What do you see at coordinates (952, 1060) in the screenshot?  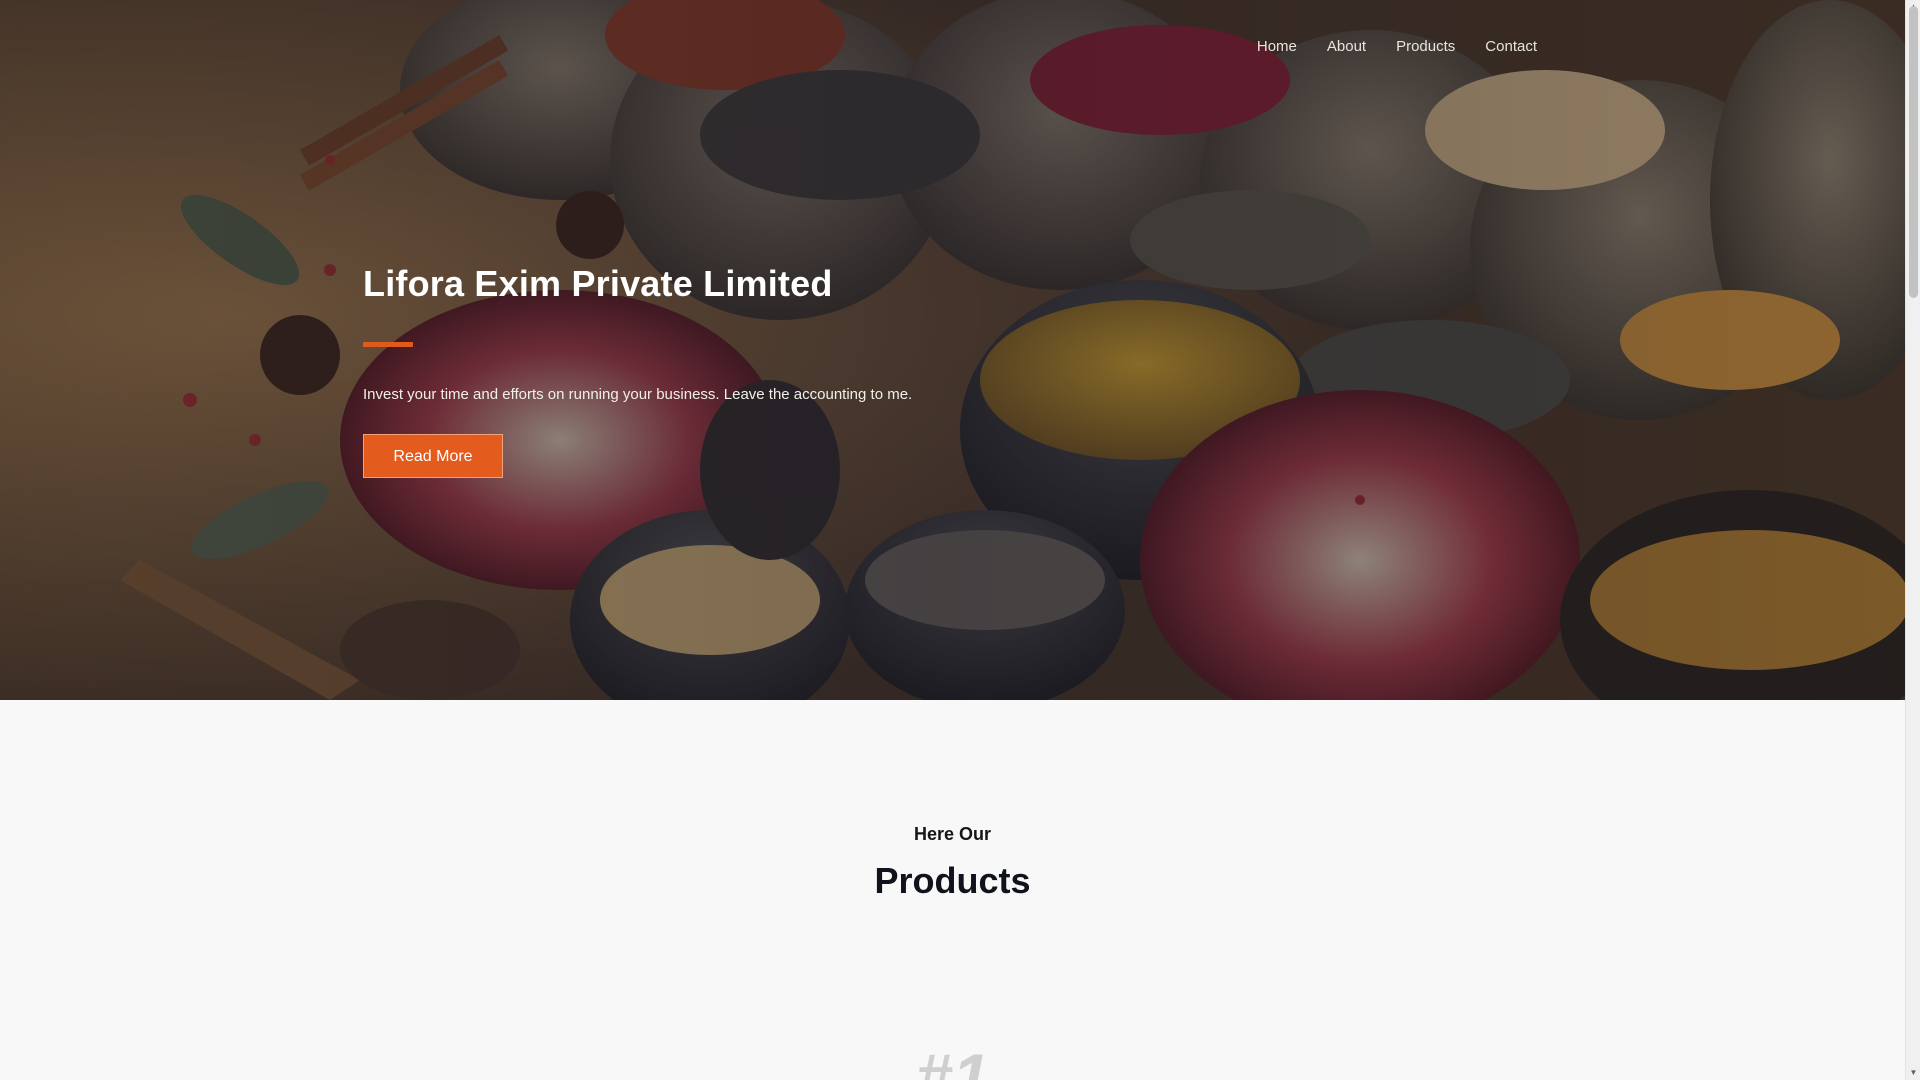 I see `product-number: #1` at bounding box center [952, 1060].